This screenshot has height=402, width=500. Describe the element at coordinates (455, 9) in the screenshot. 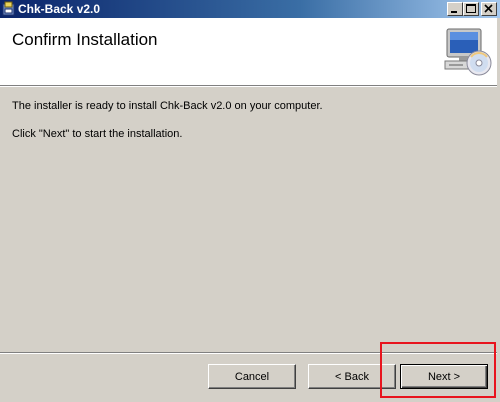

I see `minimize-button` at that location.